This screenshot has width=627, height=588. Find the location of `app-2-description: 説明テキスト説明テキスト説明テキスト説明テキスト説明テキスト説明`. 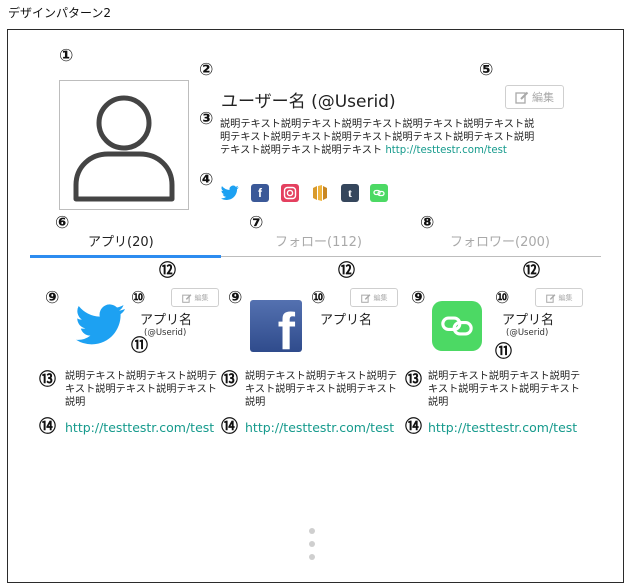

app-2-description: 説明テキスト説明テキスト説明テキスト説明テキスト説明テキスト説明 is located at coordinates (321, 389).